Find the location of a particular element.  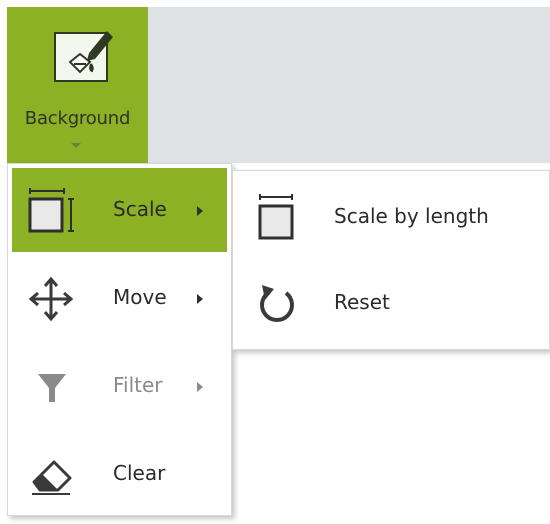

menu-item-label: Scale is located at coordinates (140, 209).